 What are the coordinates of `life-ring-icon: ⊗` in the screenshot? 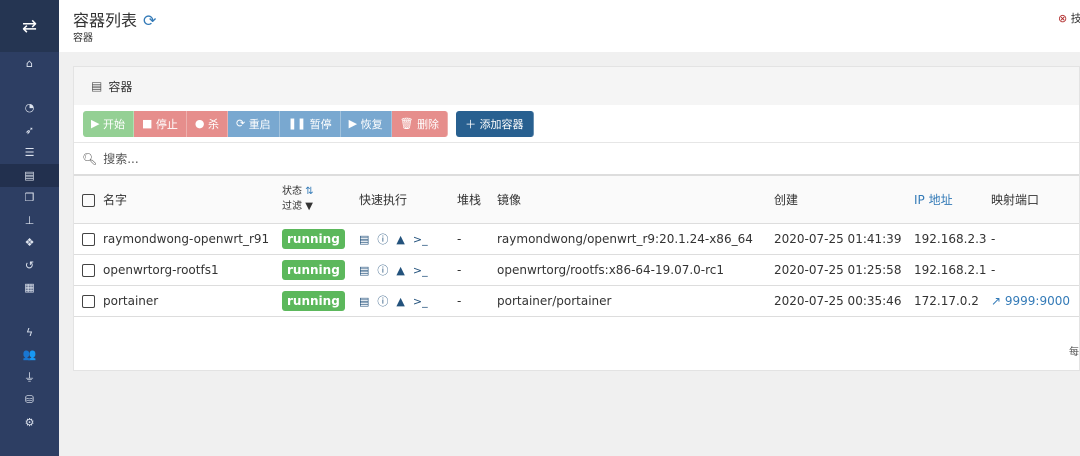 It's located at (1063, 18).